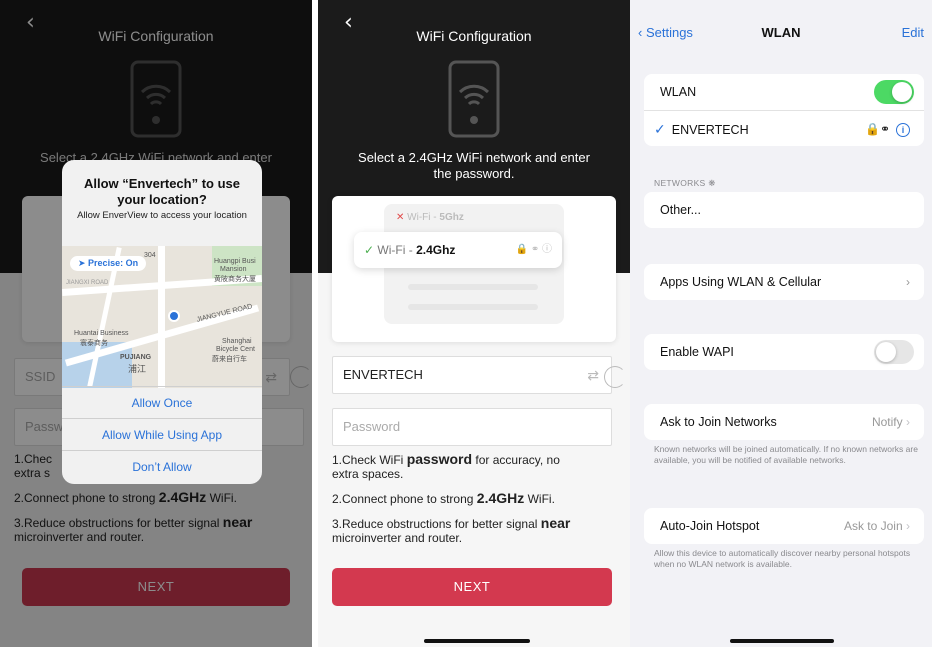  I want to click on auto-join-group: Auto-Join Hotspot Ask to Join ›, so click(784, 526).